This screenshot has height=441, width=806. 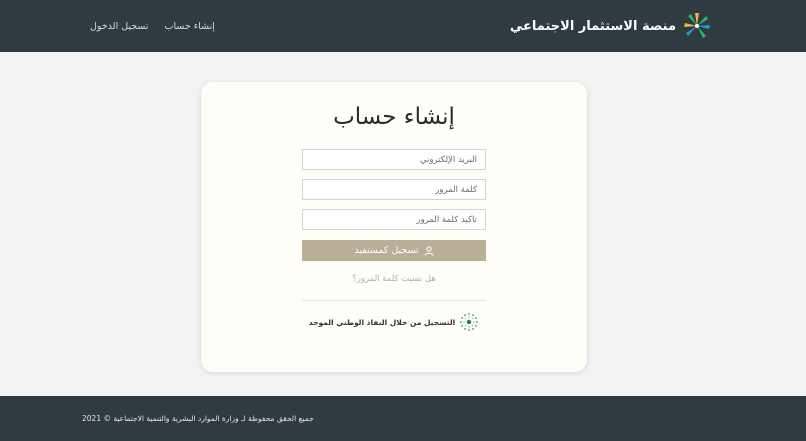 I want to click on brand-title: منصة الاستثمار الاجتماعي, so click(x=592, y=26).